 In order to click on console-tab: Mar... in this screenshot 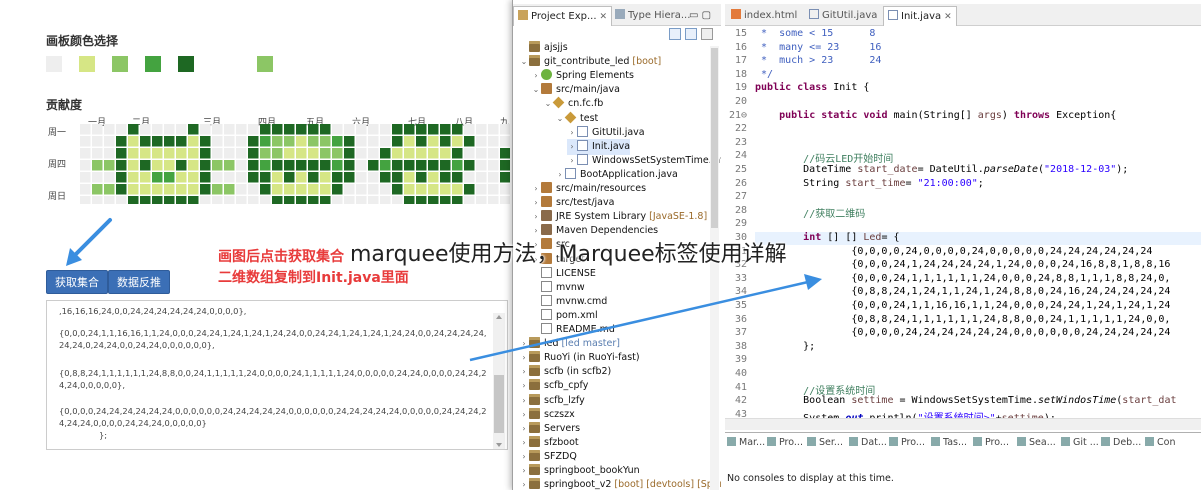, I will do `click(746, 442)`.